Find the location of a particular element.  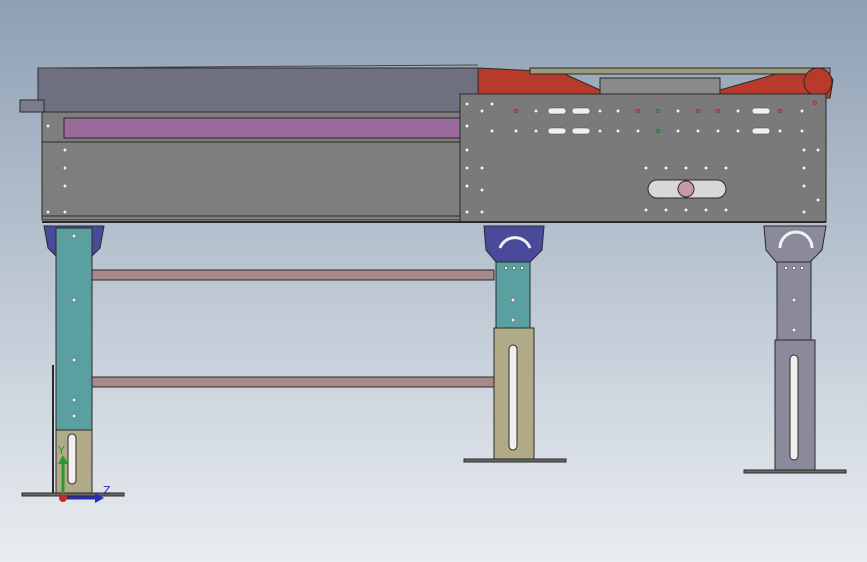

drive-belt is located at coordinates (680, 71).